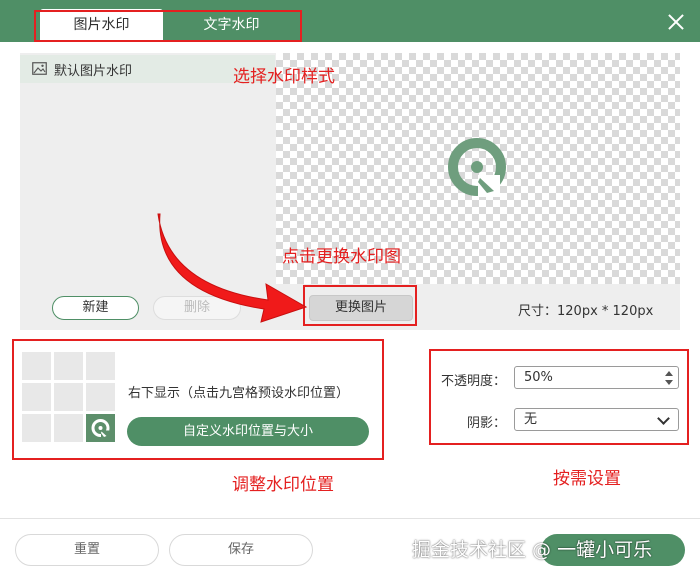 Image resolution: width=700 pixels, height=578 pixels. Describe the element at coordinates (477, 167) in the screenshot. I see `watermark-logo-icon` at that location.